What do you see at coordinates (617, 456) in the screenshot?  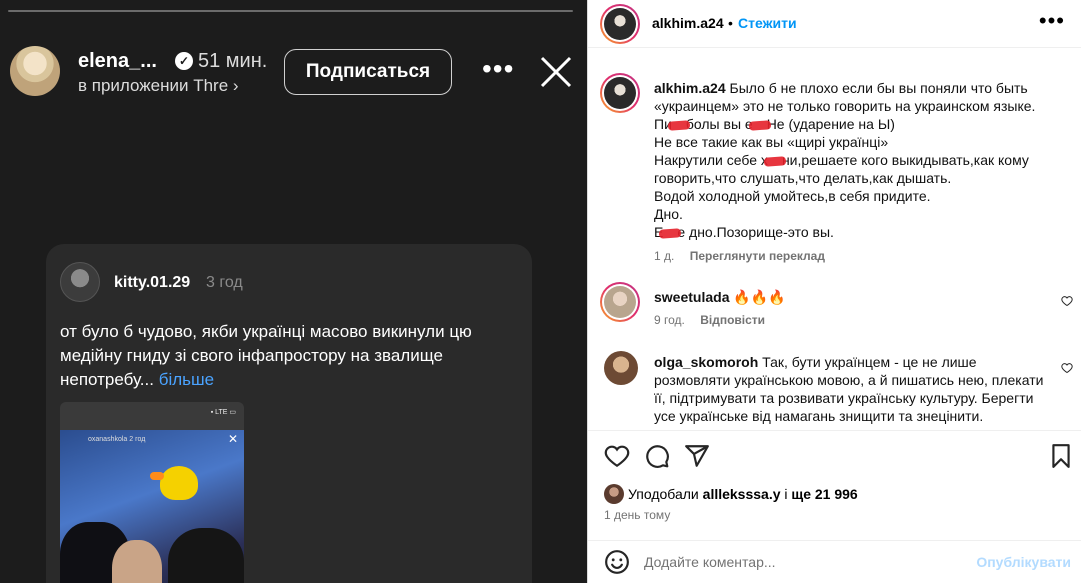 I see `like-heart-icon` at bounding box center [617, 456].